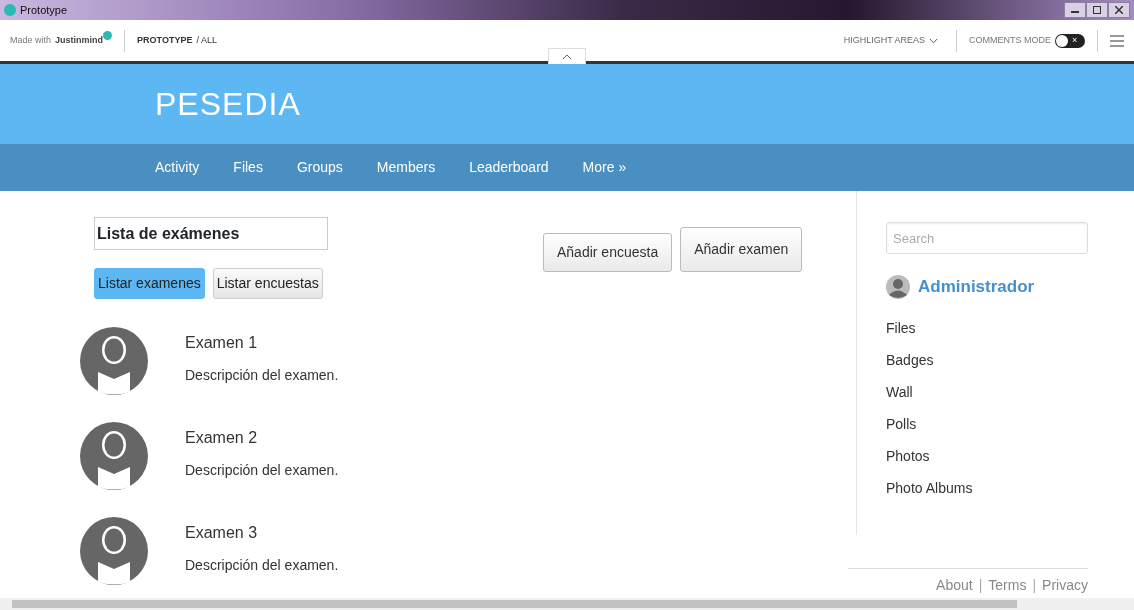 The height and width of the screenshot is (610, 1134). I want to click on breadcrumb-current: PROTOTYPE, so click(165, 40).